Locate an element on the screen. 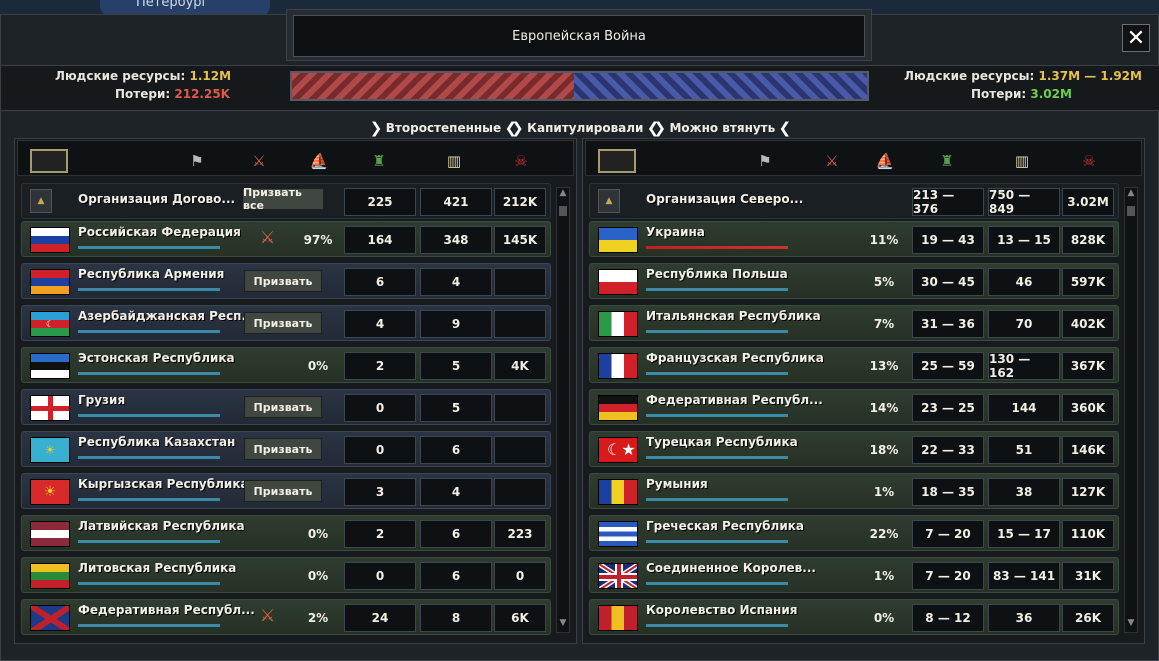 The image size is (1159, 661). country-row: Литовская Республика 0% 0 6 0 is located at coordinates (286, 575).